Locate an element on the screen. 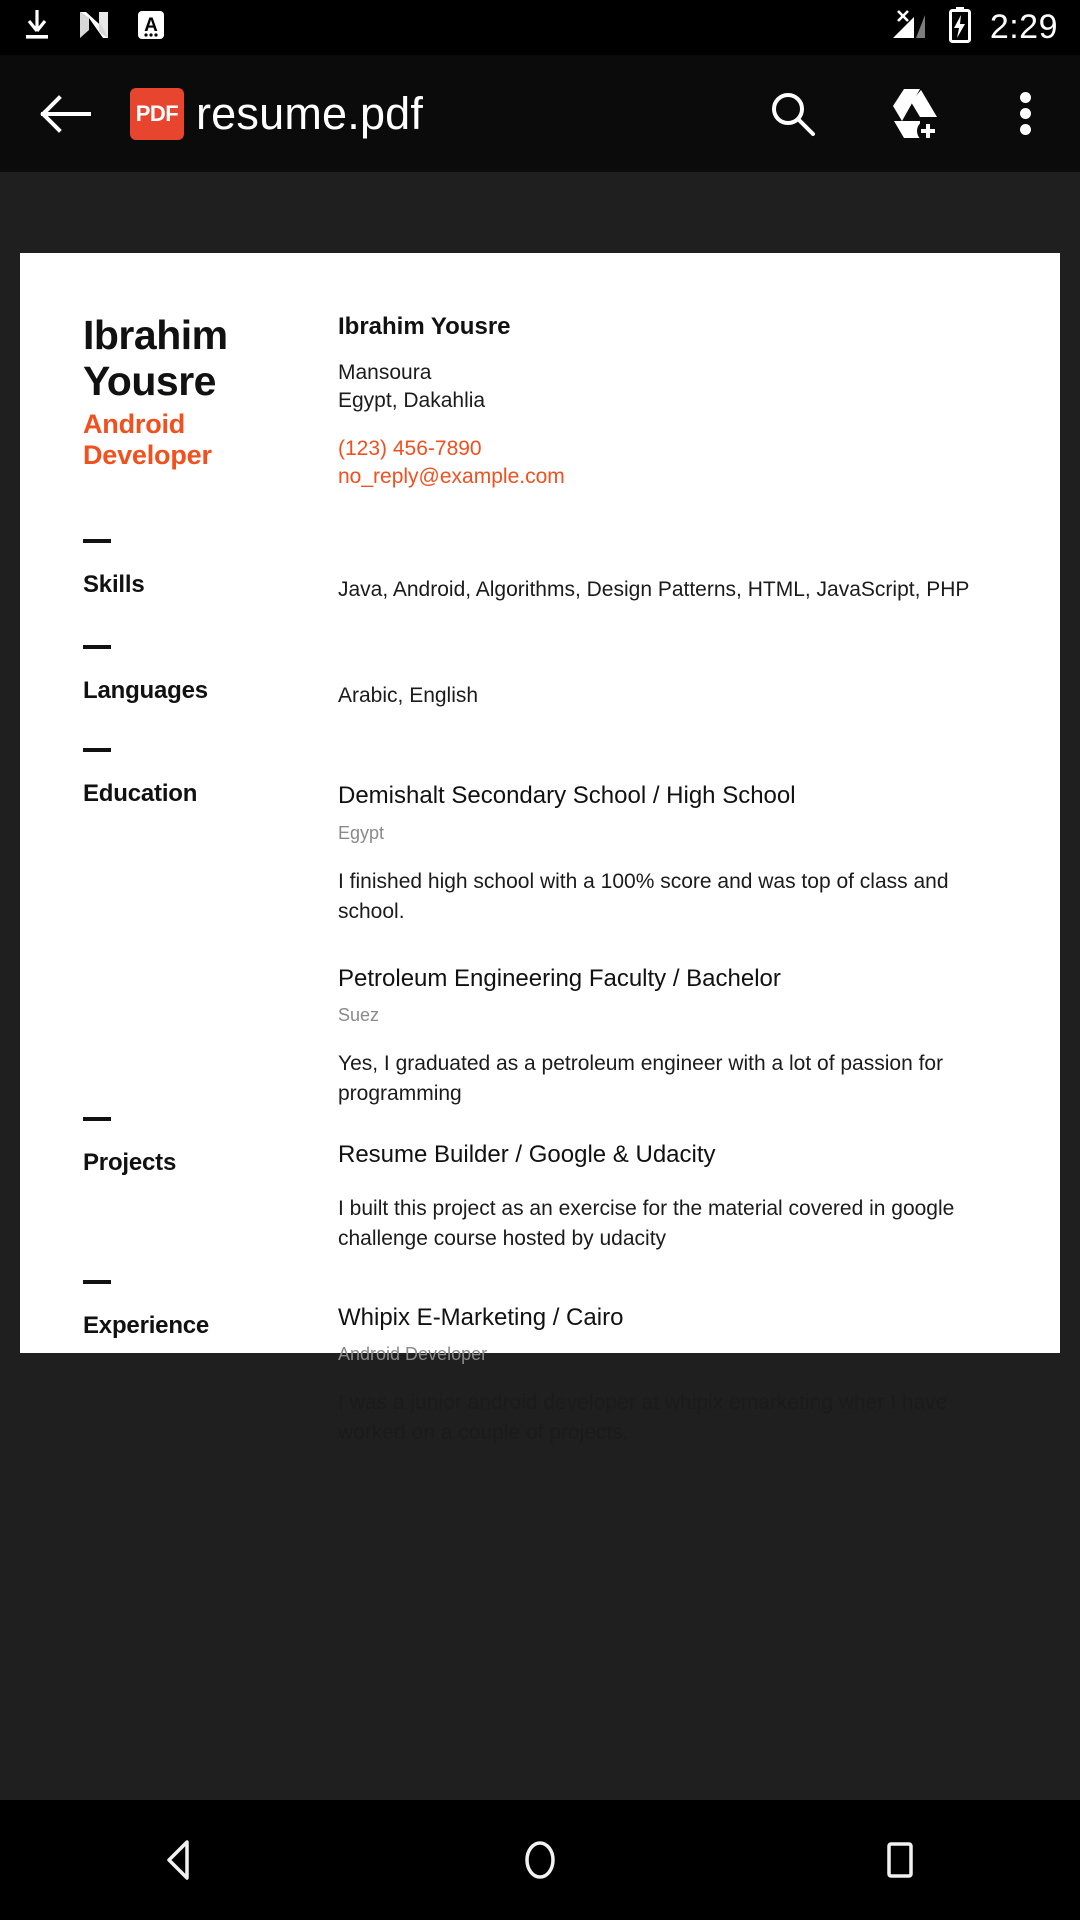 This screenshot has height=1920, width=1080. pdf-file-icon: PDF is located at coordinates (157, 113).